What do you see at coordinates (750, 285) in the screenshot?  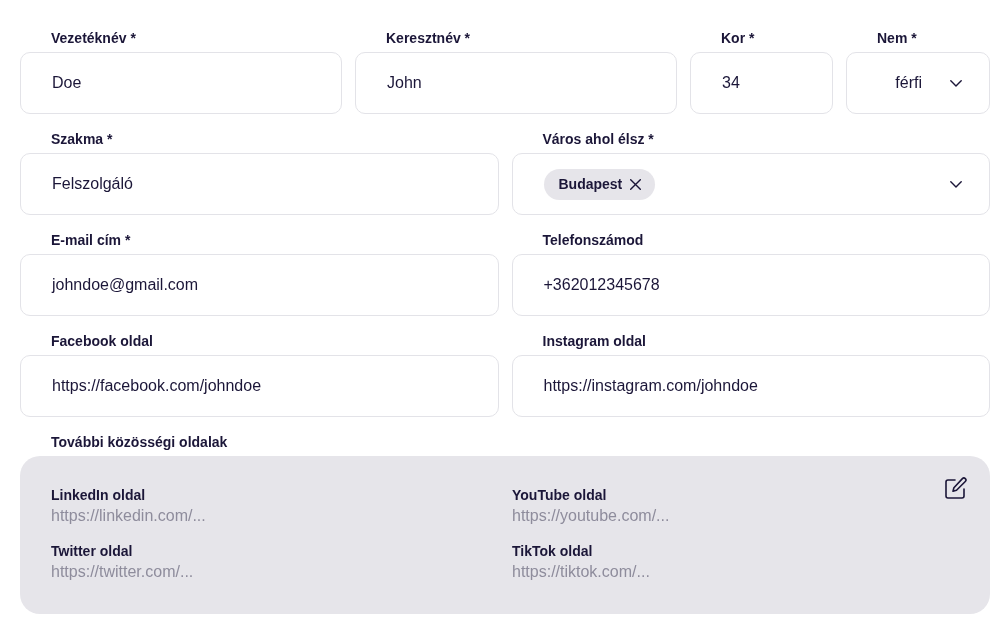 I see `text-field: +362012345678` at bounding box center [750, 285].